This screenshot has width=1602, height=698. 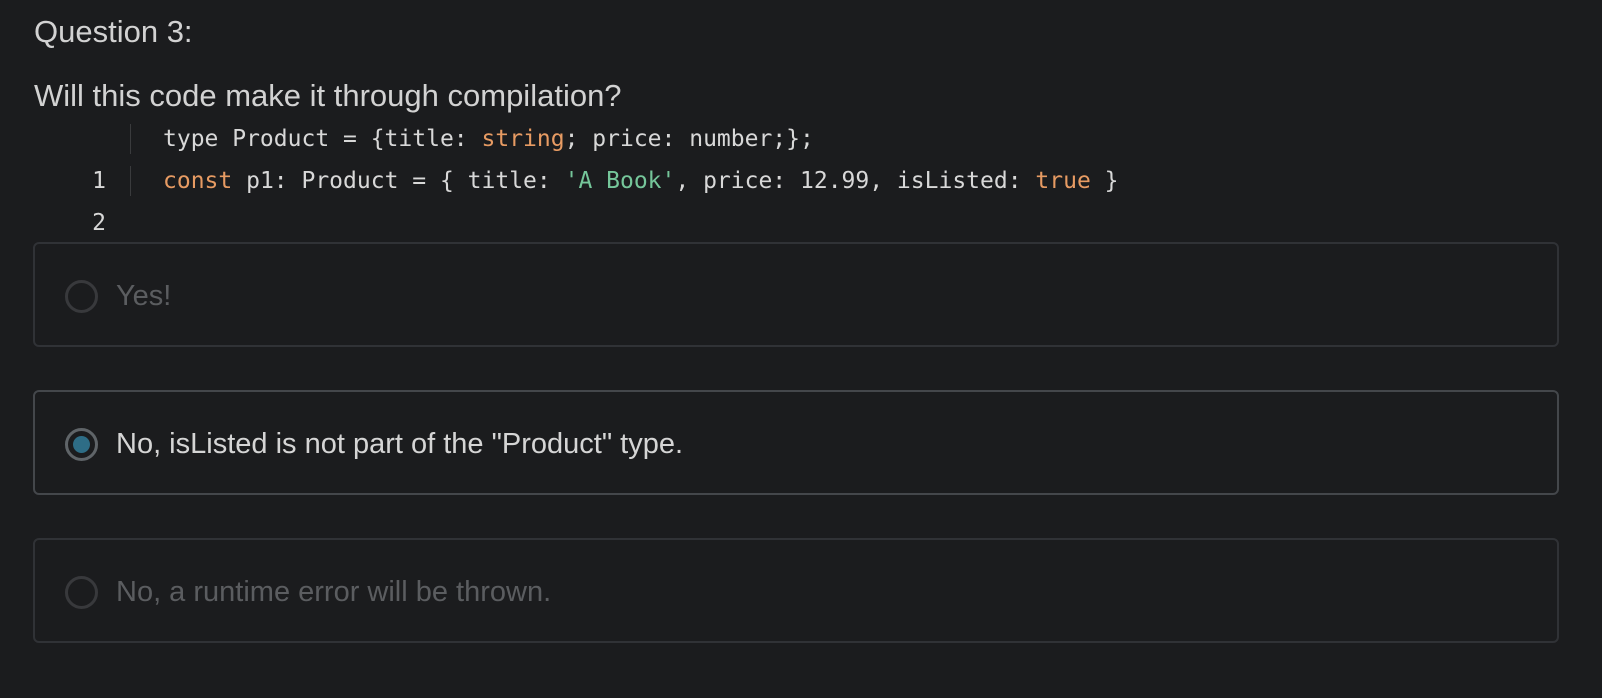 What do you see at coordinates (1063, 181) in the screenshot?
I see `code-token-keyword: true` at bounding box center [1063, 181].